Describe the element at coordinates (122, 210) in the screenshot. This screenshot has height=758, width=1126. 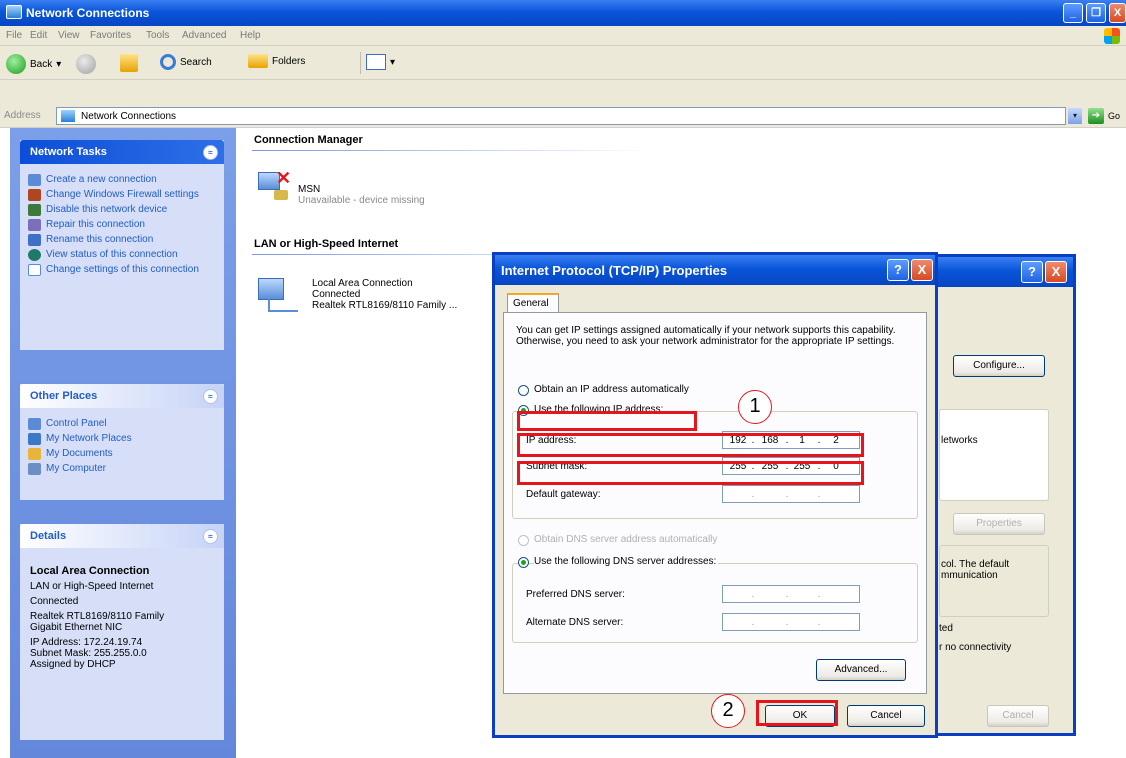
I see `task-disable-device: Disable this network device` at that location.